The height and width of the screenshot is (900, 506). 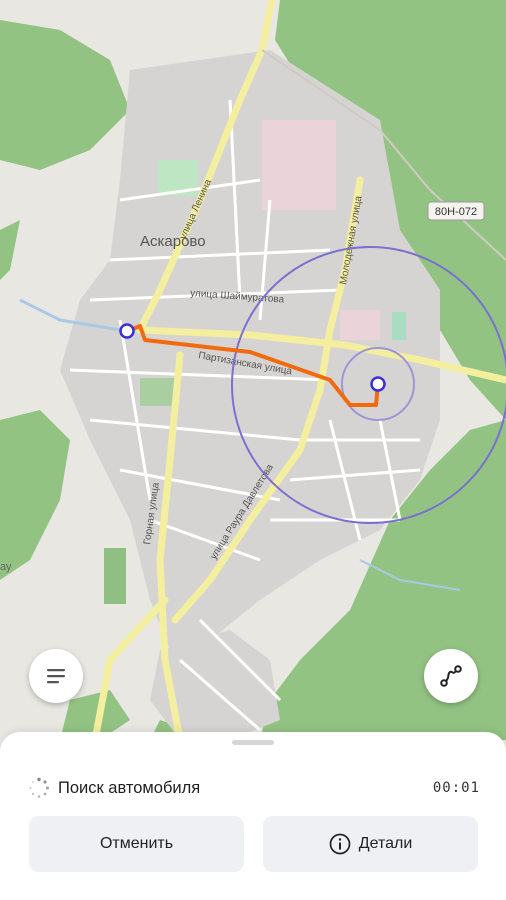 I want to click on road-badge: 80Н-072, so click(x=456, y=212).